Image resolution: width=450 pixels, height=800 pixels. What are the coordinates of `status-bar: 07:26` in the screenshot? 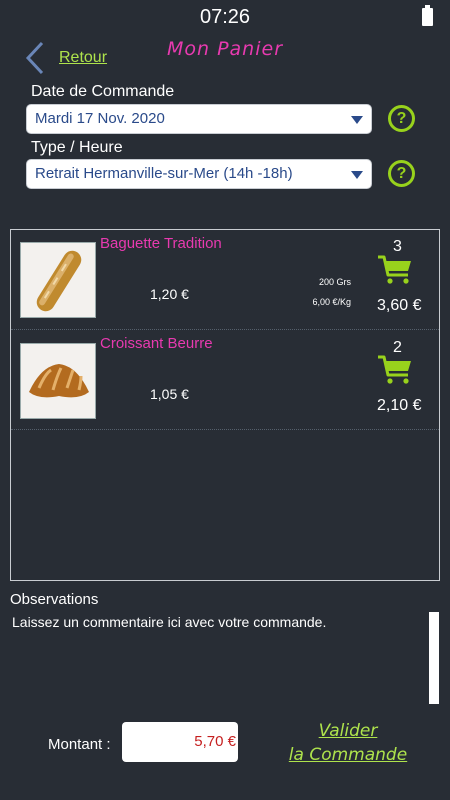 It's located at (225, 17).